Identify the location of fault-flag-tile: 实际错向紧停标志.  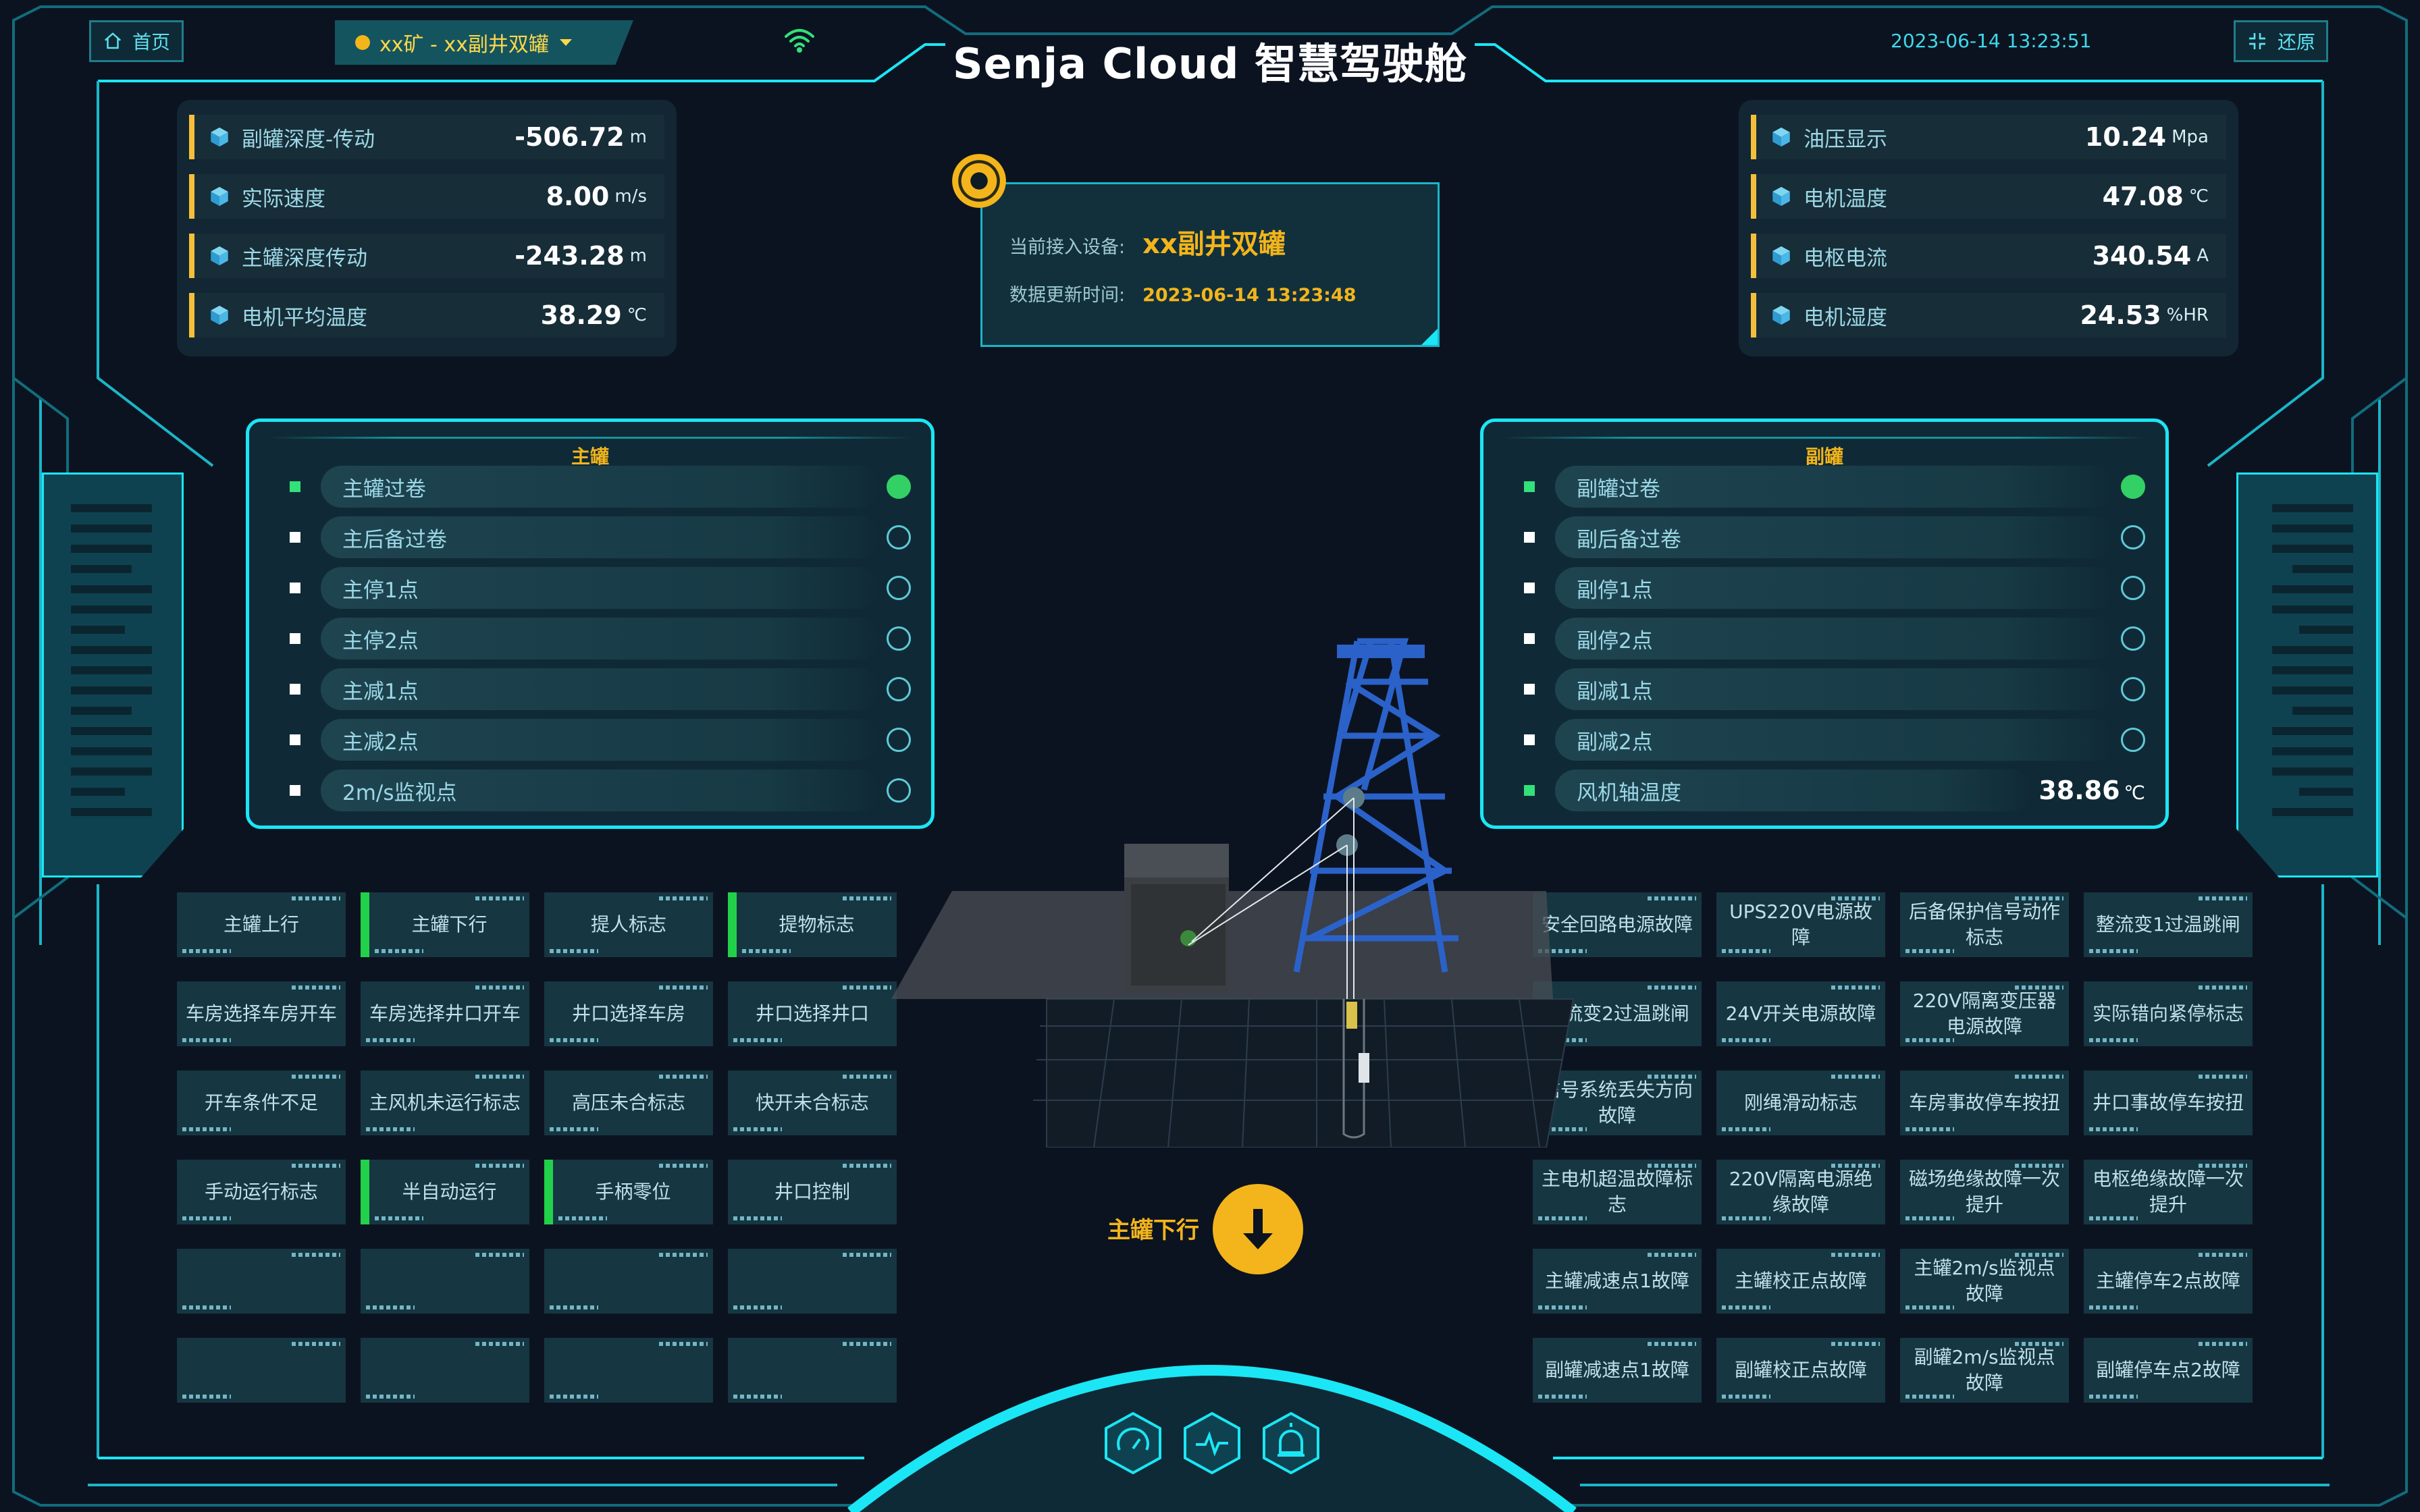
(2168, 1013).